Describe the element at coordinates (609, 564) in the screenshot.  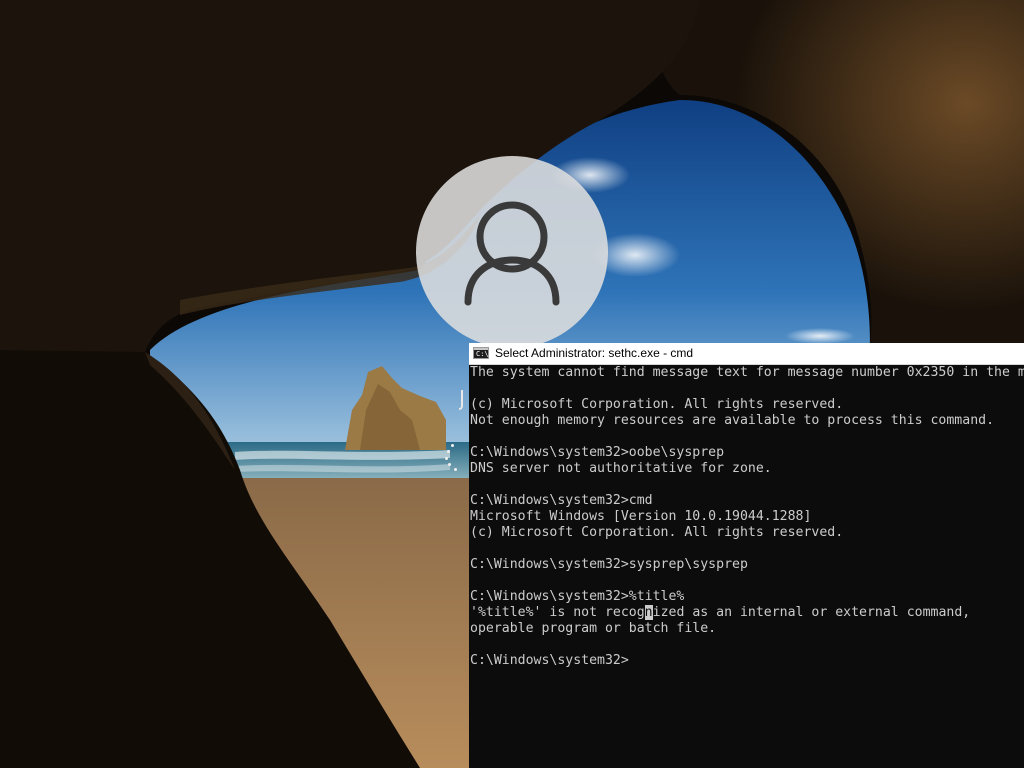
I see `console-line: C:\Windows\system32>sysprep\sysprep` at that location.